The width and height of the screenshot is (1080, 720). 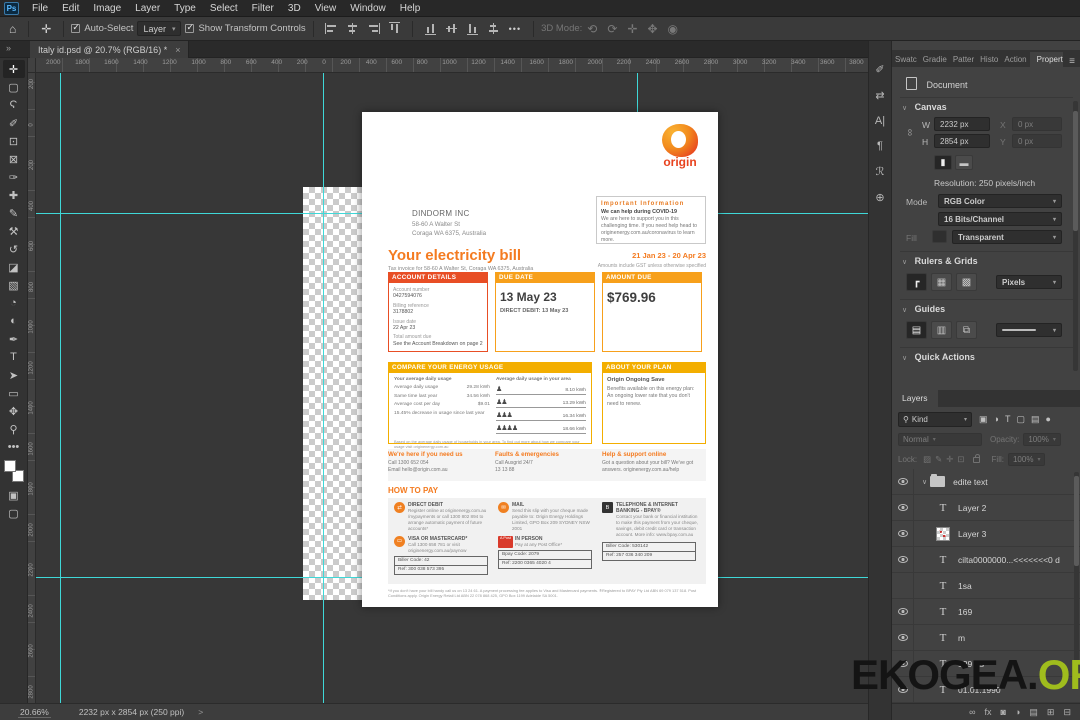 I want to click on history-brush-tool: ↺, so click(x=14, y=249).